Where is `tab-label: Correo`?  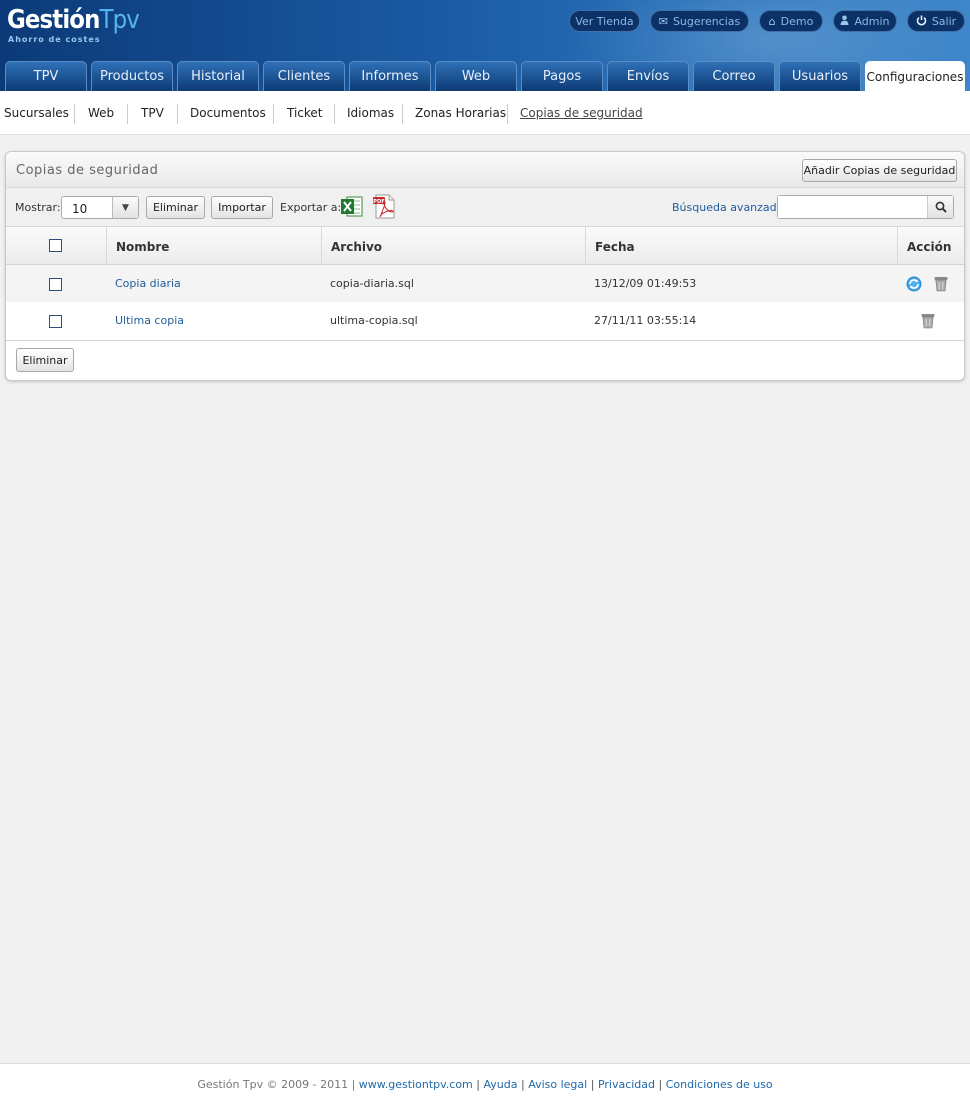 tab-label: Correo is located at coordinates (734, 76).